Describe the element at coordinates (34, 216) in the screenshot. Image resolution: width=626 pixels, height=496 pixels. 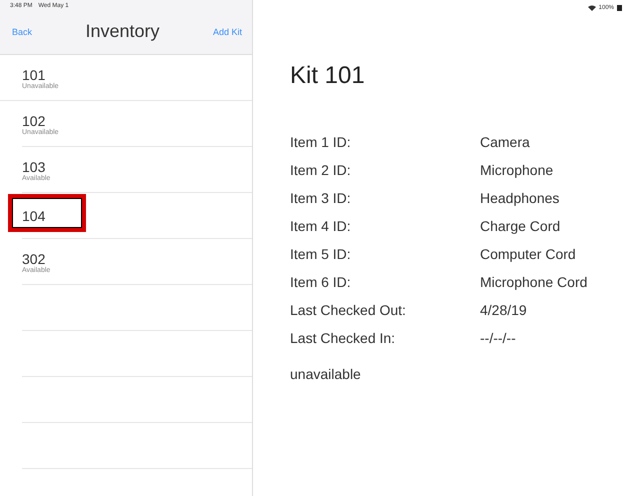
I see `kit-number: 104` at that location.